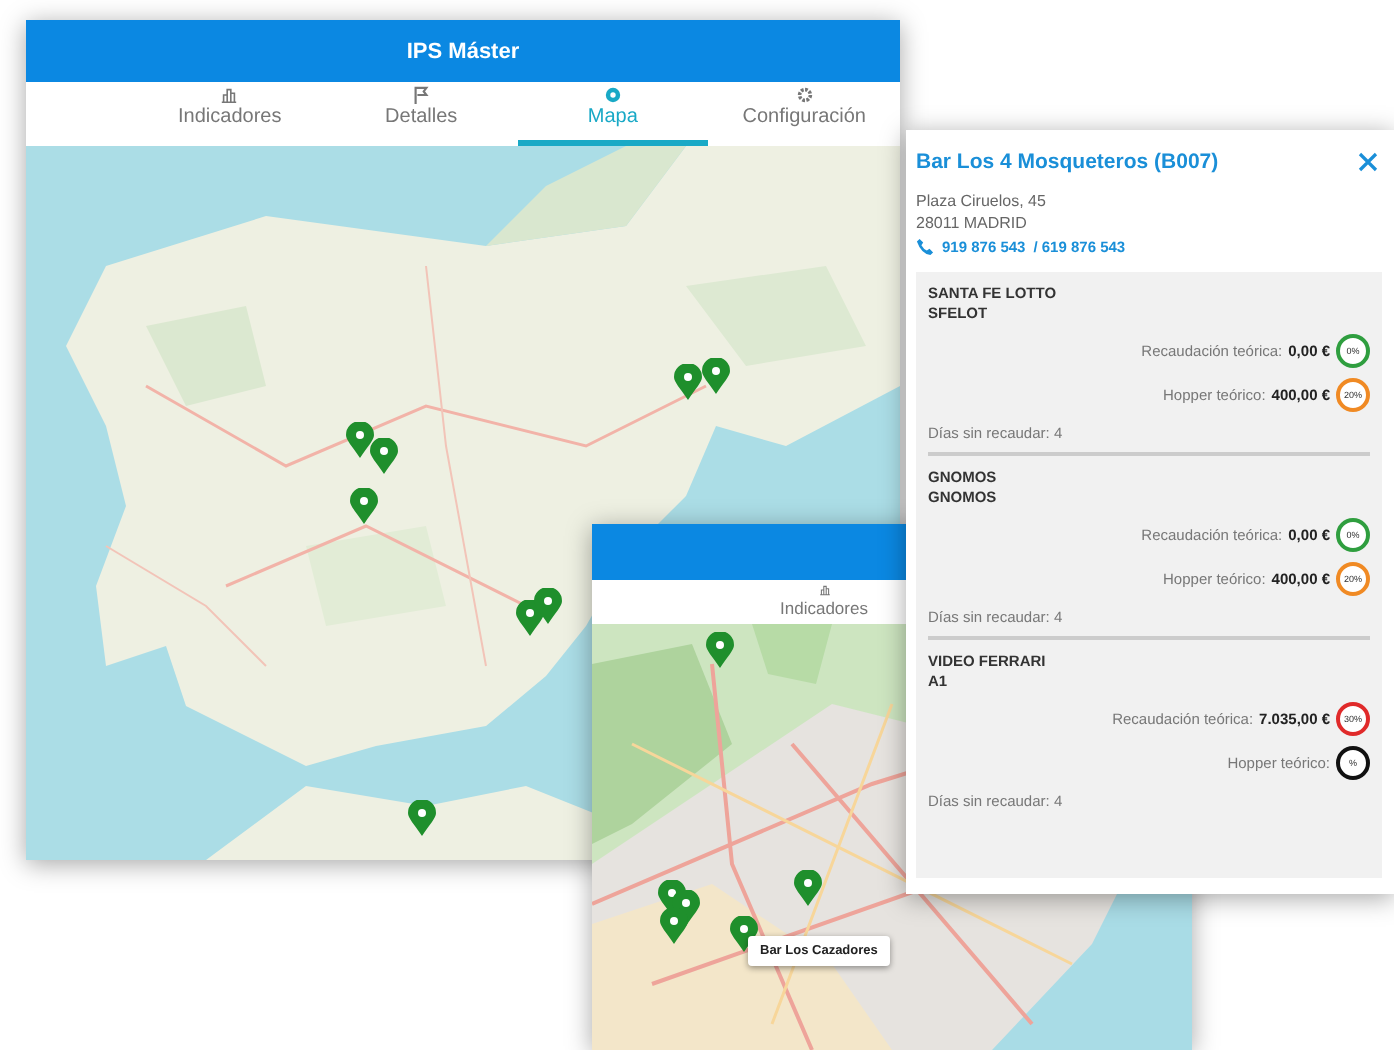 This screenshot has height=1050, width=1394. What do you see at coordinates (421, 114) in the screenshot?
I see `tab: Detalles` at bounding box center [421, 114].